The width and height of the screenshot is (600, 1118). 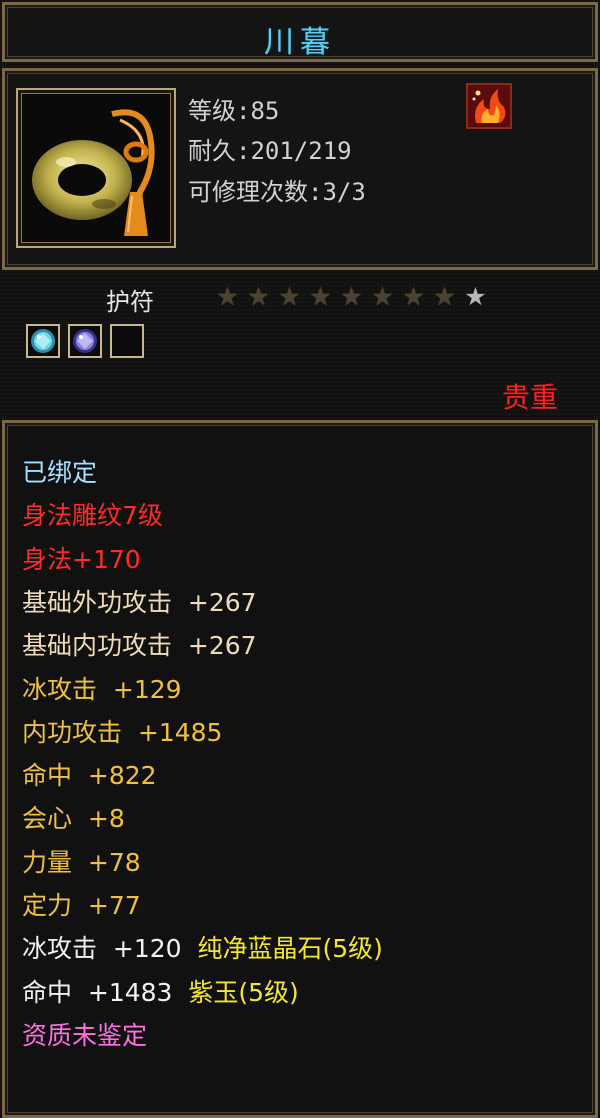 What do you see at coordinates (89, 776) in the screenshot?
I see `stat-line: 命中 +822` at bounding box center [89, 776].